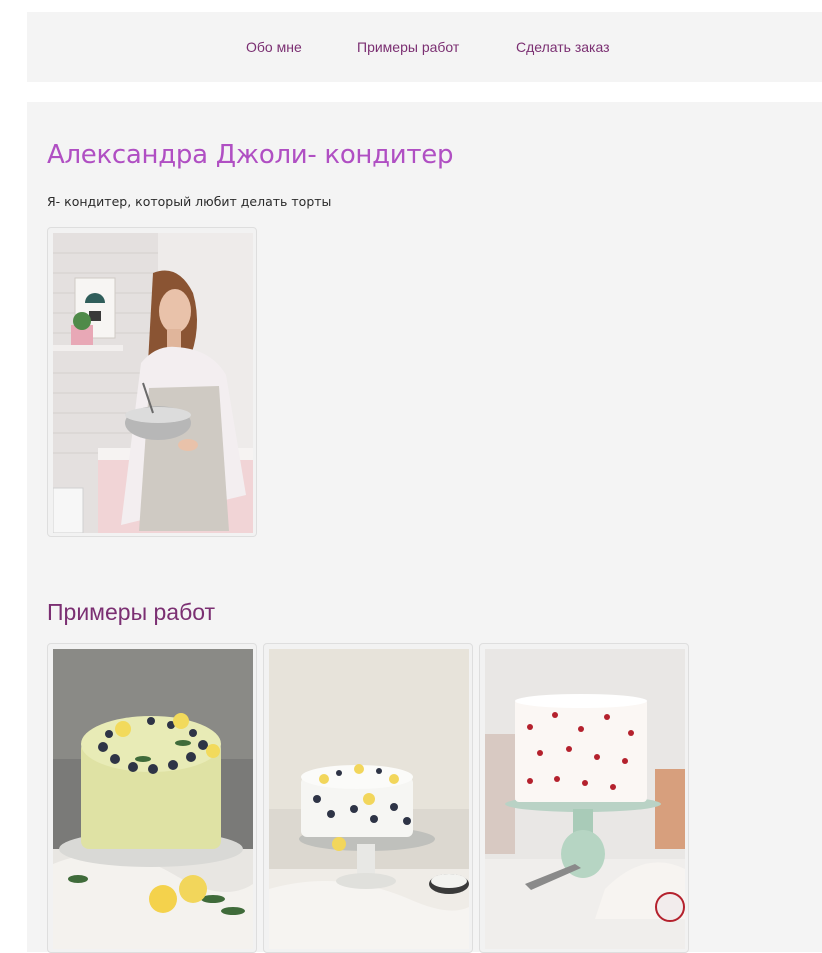  I want to click on intro-text: Я- кондитер, который любит делать торты, so click(189, 201).